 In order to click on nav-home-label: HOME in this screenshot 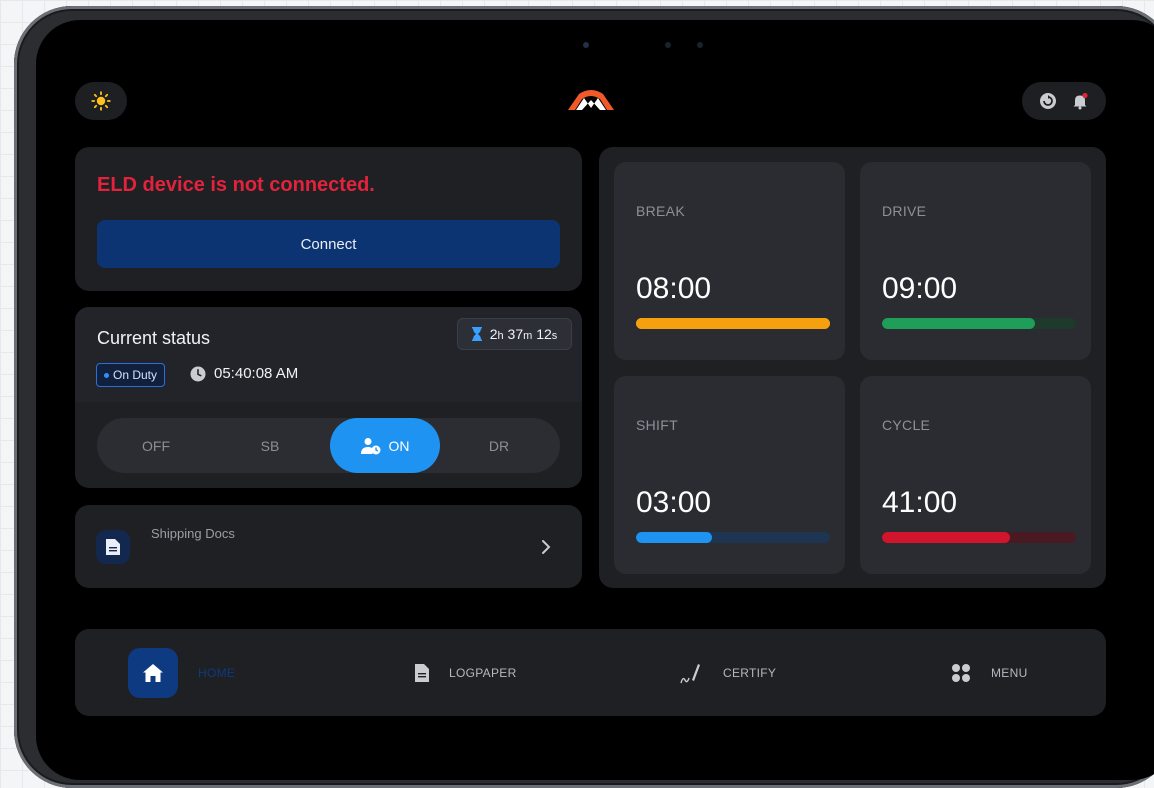, I will do `click(217, 672)`.